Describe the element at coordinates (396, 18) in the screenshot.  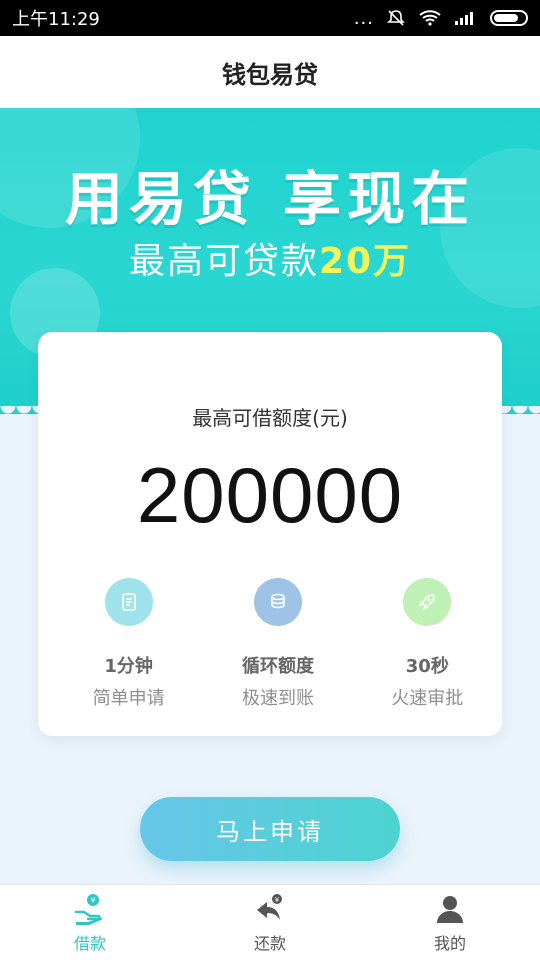
I see `mute-icon` at that location.